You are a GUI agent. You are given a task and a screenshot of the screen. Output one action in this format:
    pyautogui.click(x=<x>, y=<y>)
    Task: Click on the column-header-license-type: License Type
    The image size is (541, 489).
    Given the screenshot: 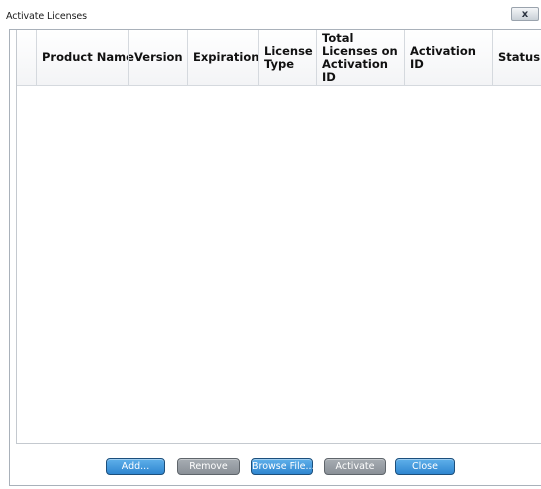 What is the action you would take?
    pyautogui.click(x=287, y=57)
    